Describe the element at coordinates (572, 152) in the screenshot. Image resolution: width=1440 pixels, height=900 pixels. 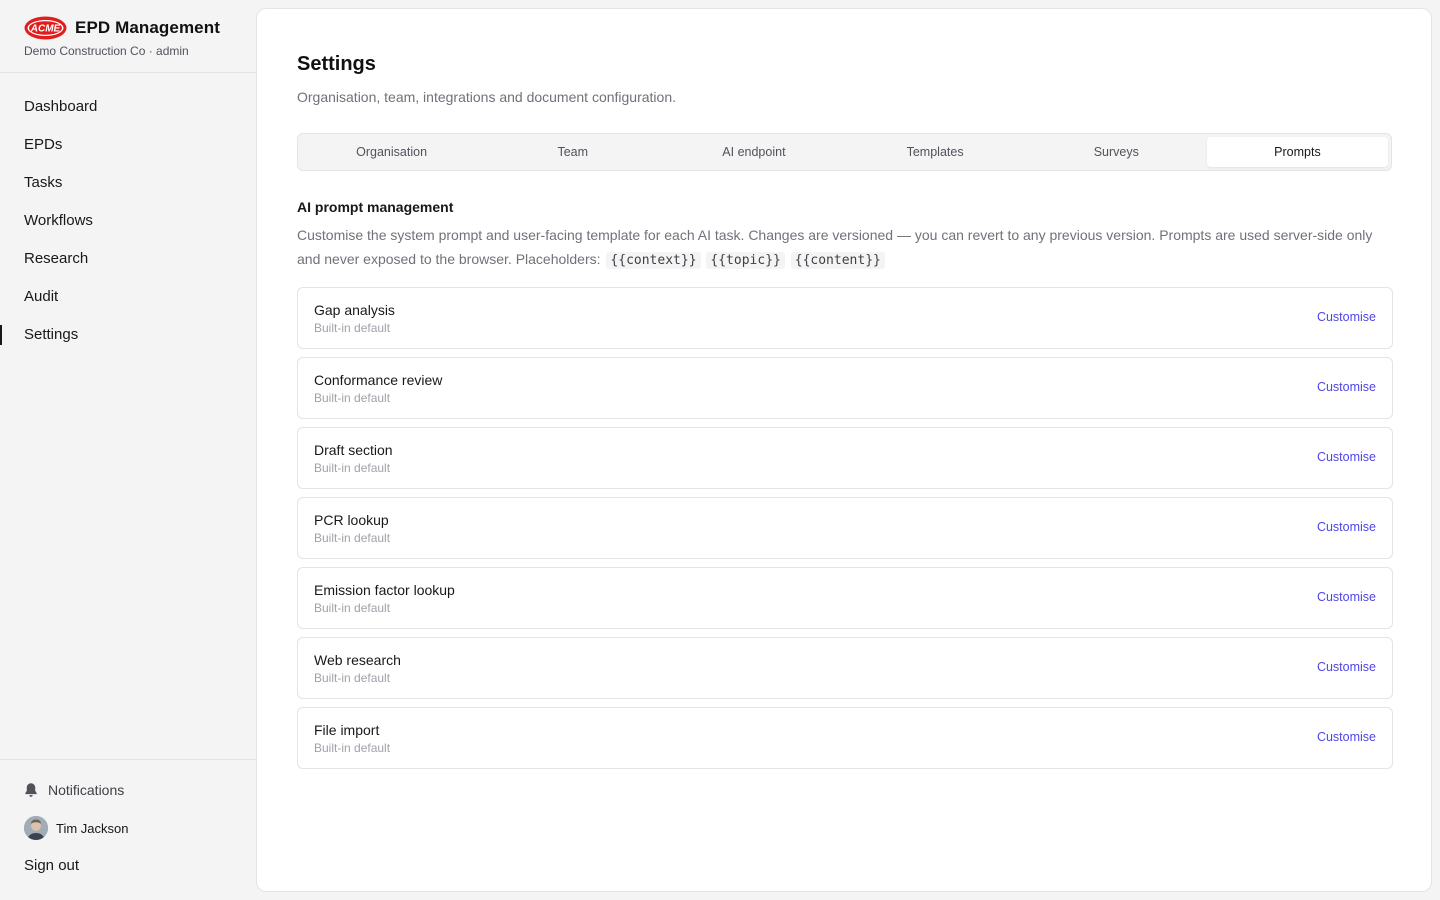
I see `tab-team: Team` at that location.